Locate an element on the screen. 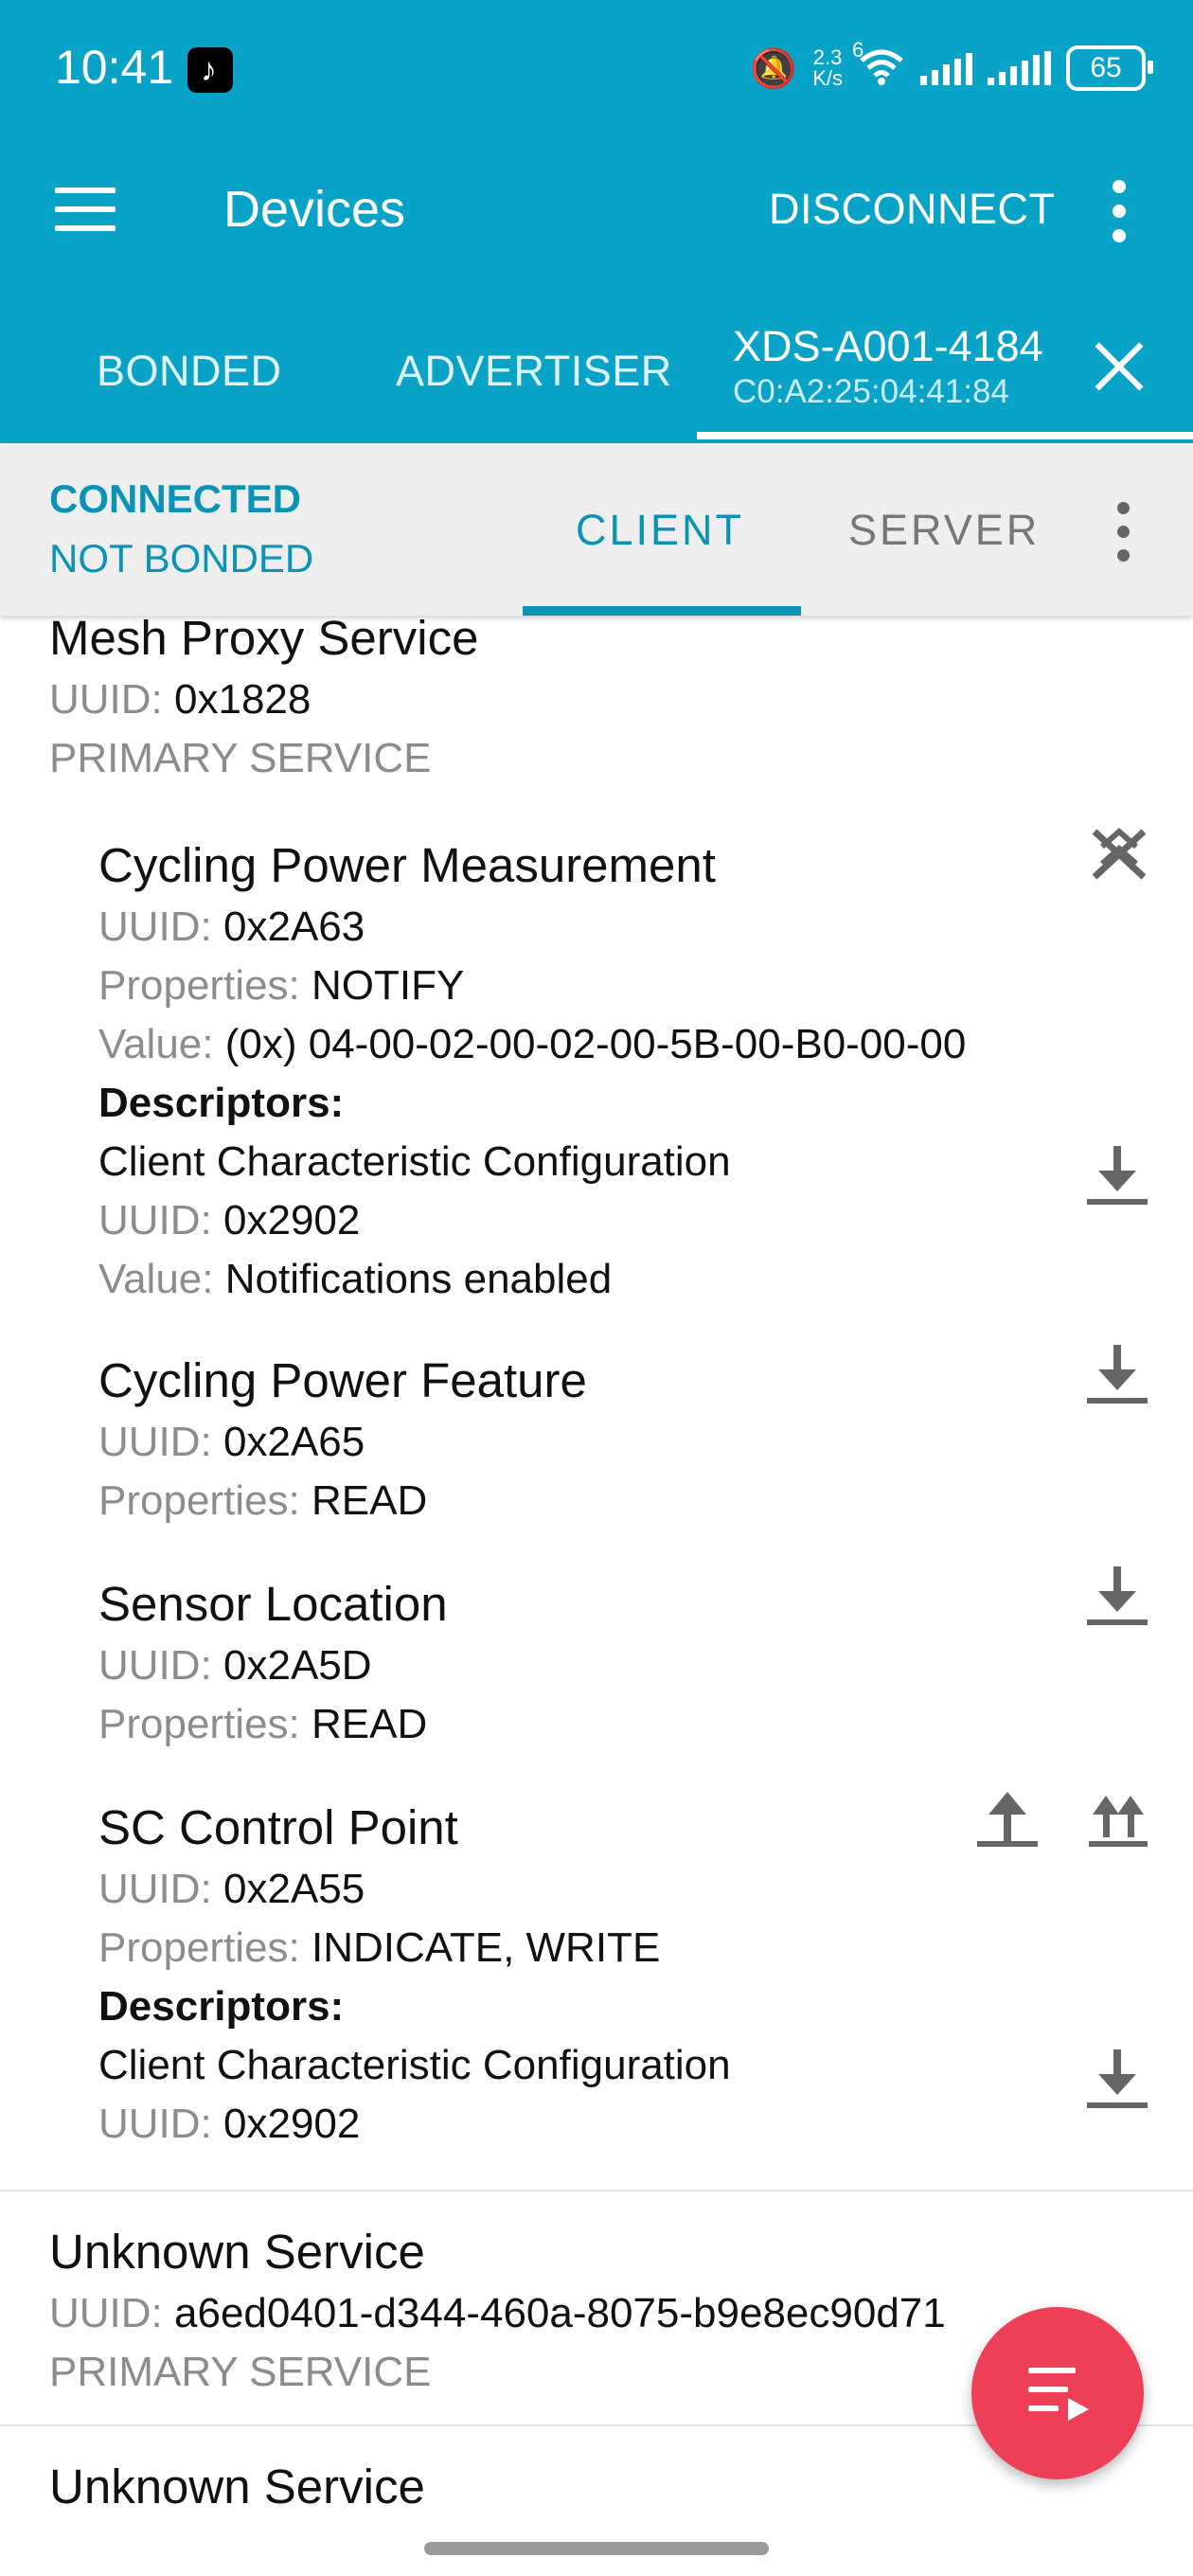  tab-advertiser: ADVERTISER is located at coordinates (534, 371).